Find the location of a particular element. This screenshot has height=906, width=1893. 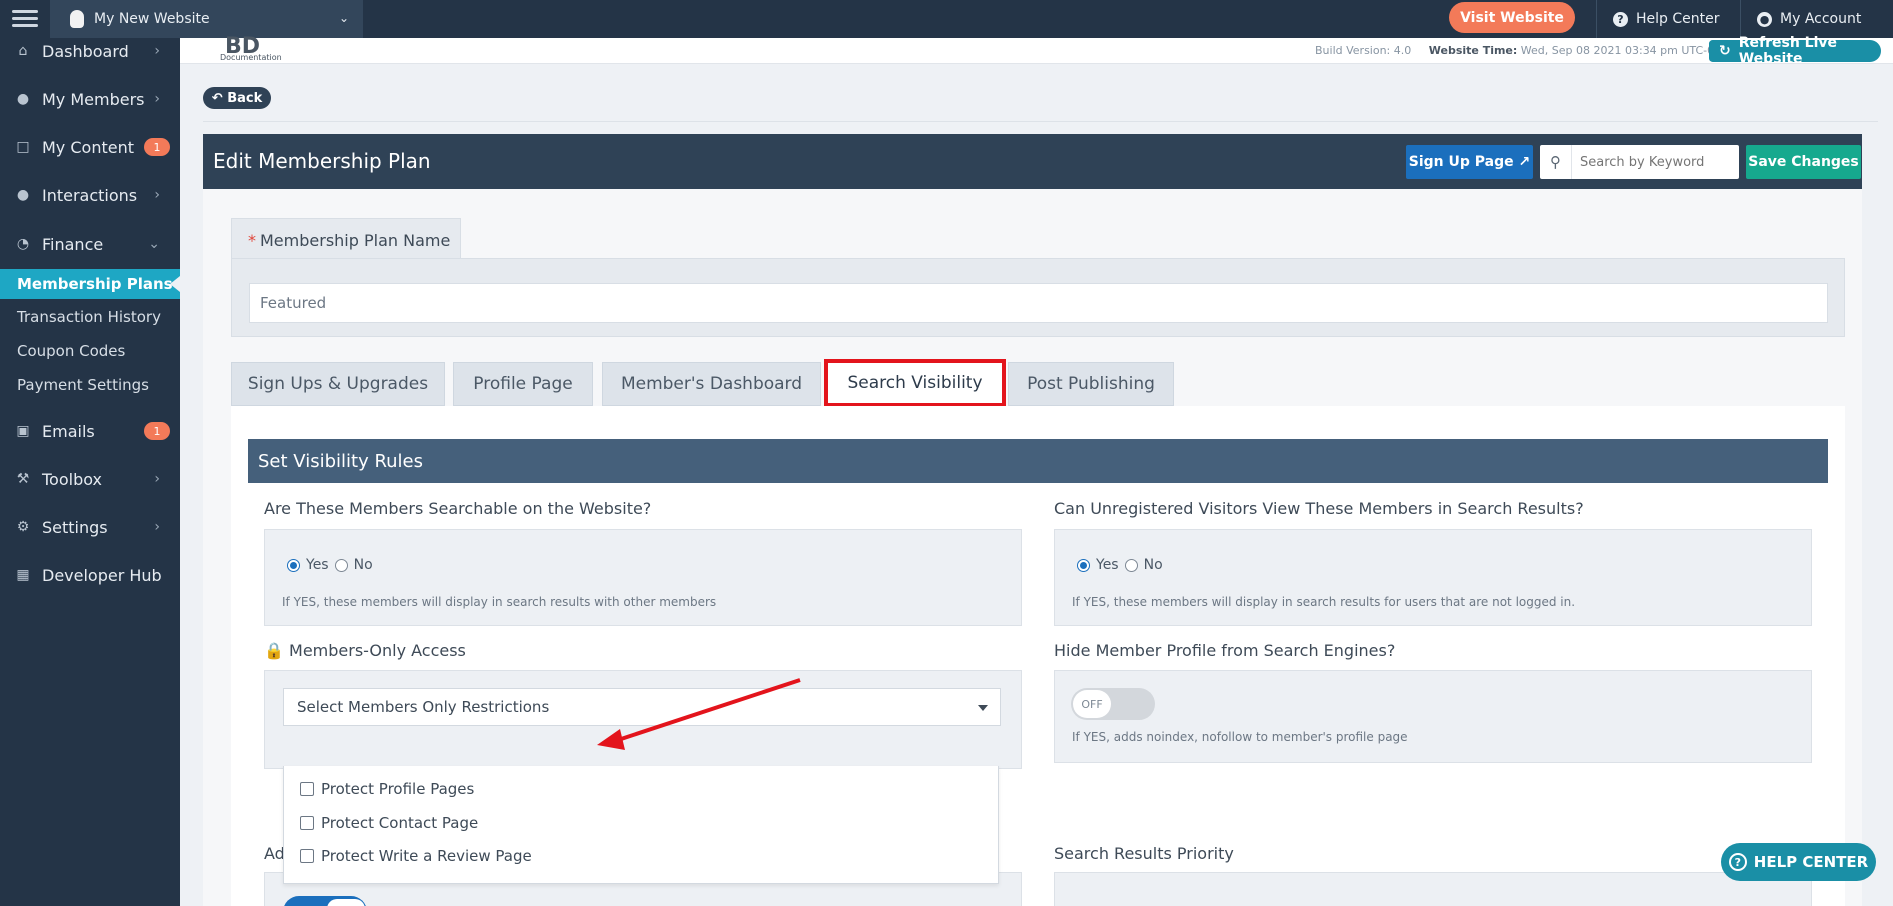

restriction-label: Protect Profile Pages is located at coordinates (398, 789).